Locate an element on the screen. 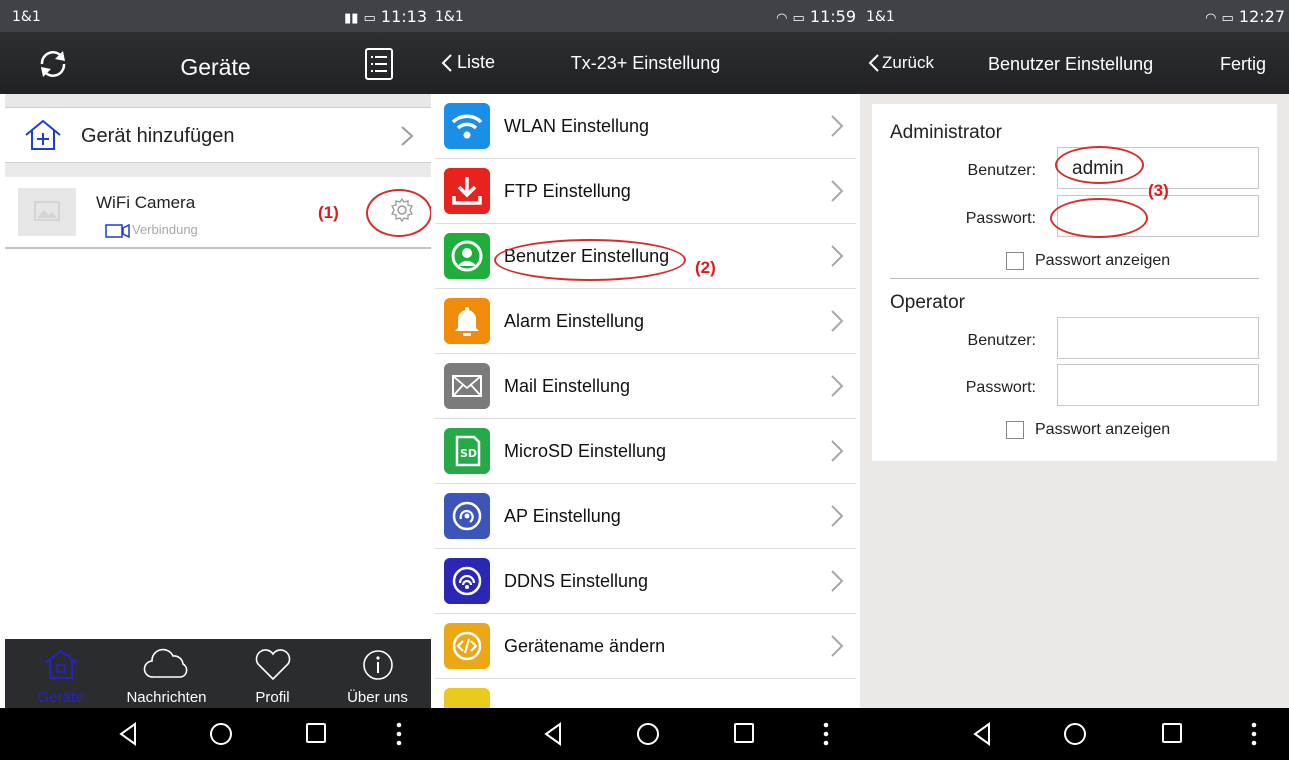 The width and height of the screenshot is (1289, 760). list-item-label: WLAN Einstellung is located at coordinates (577, 126).